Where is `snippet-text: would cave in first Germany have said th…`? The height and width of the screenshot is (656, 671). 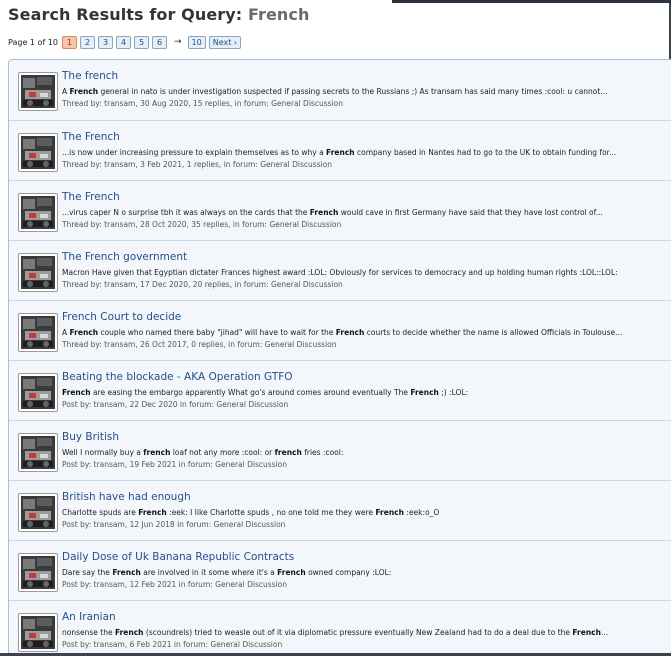
snippet-text: would cave in first Germany have said th… is located at coordinates (470, 212).